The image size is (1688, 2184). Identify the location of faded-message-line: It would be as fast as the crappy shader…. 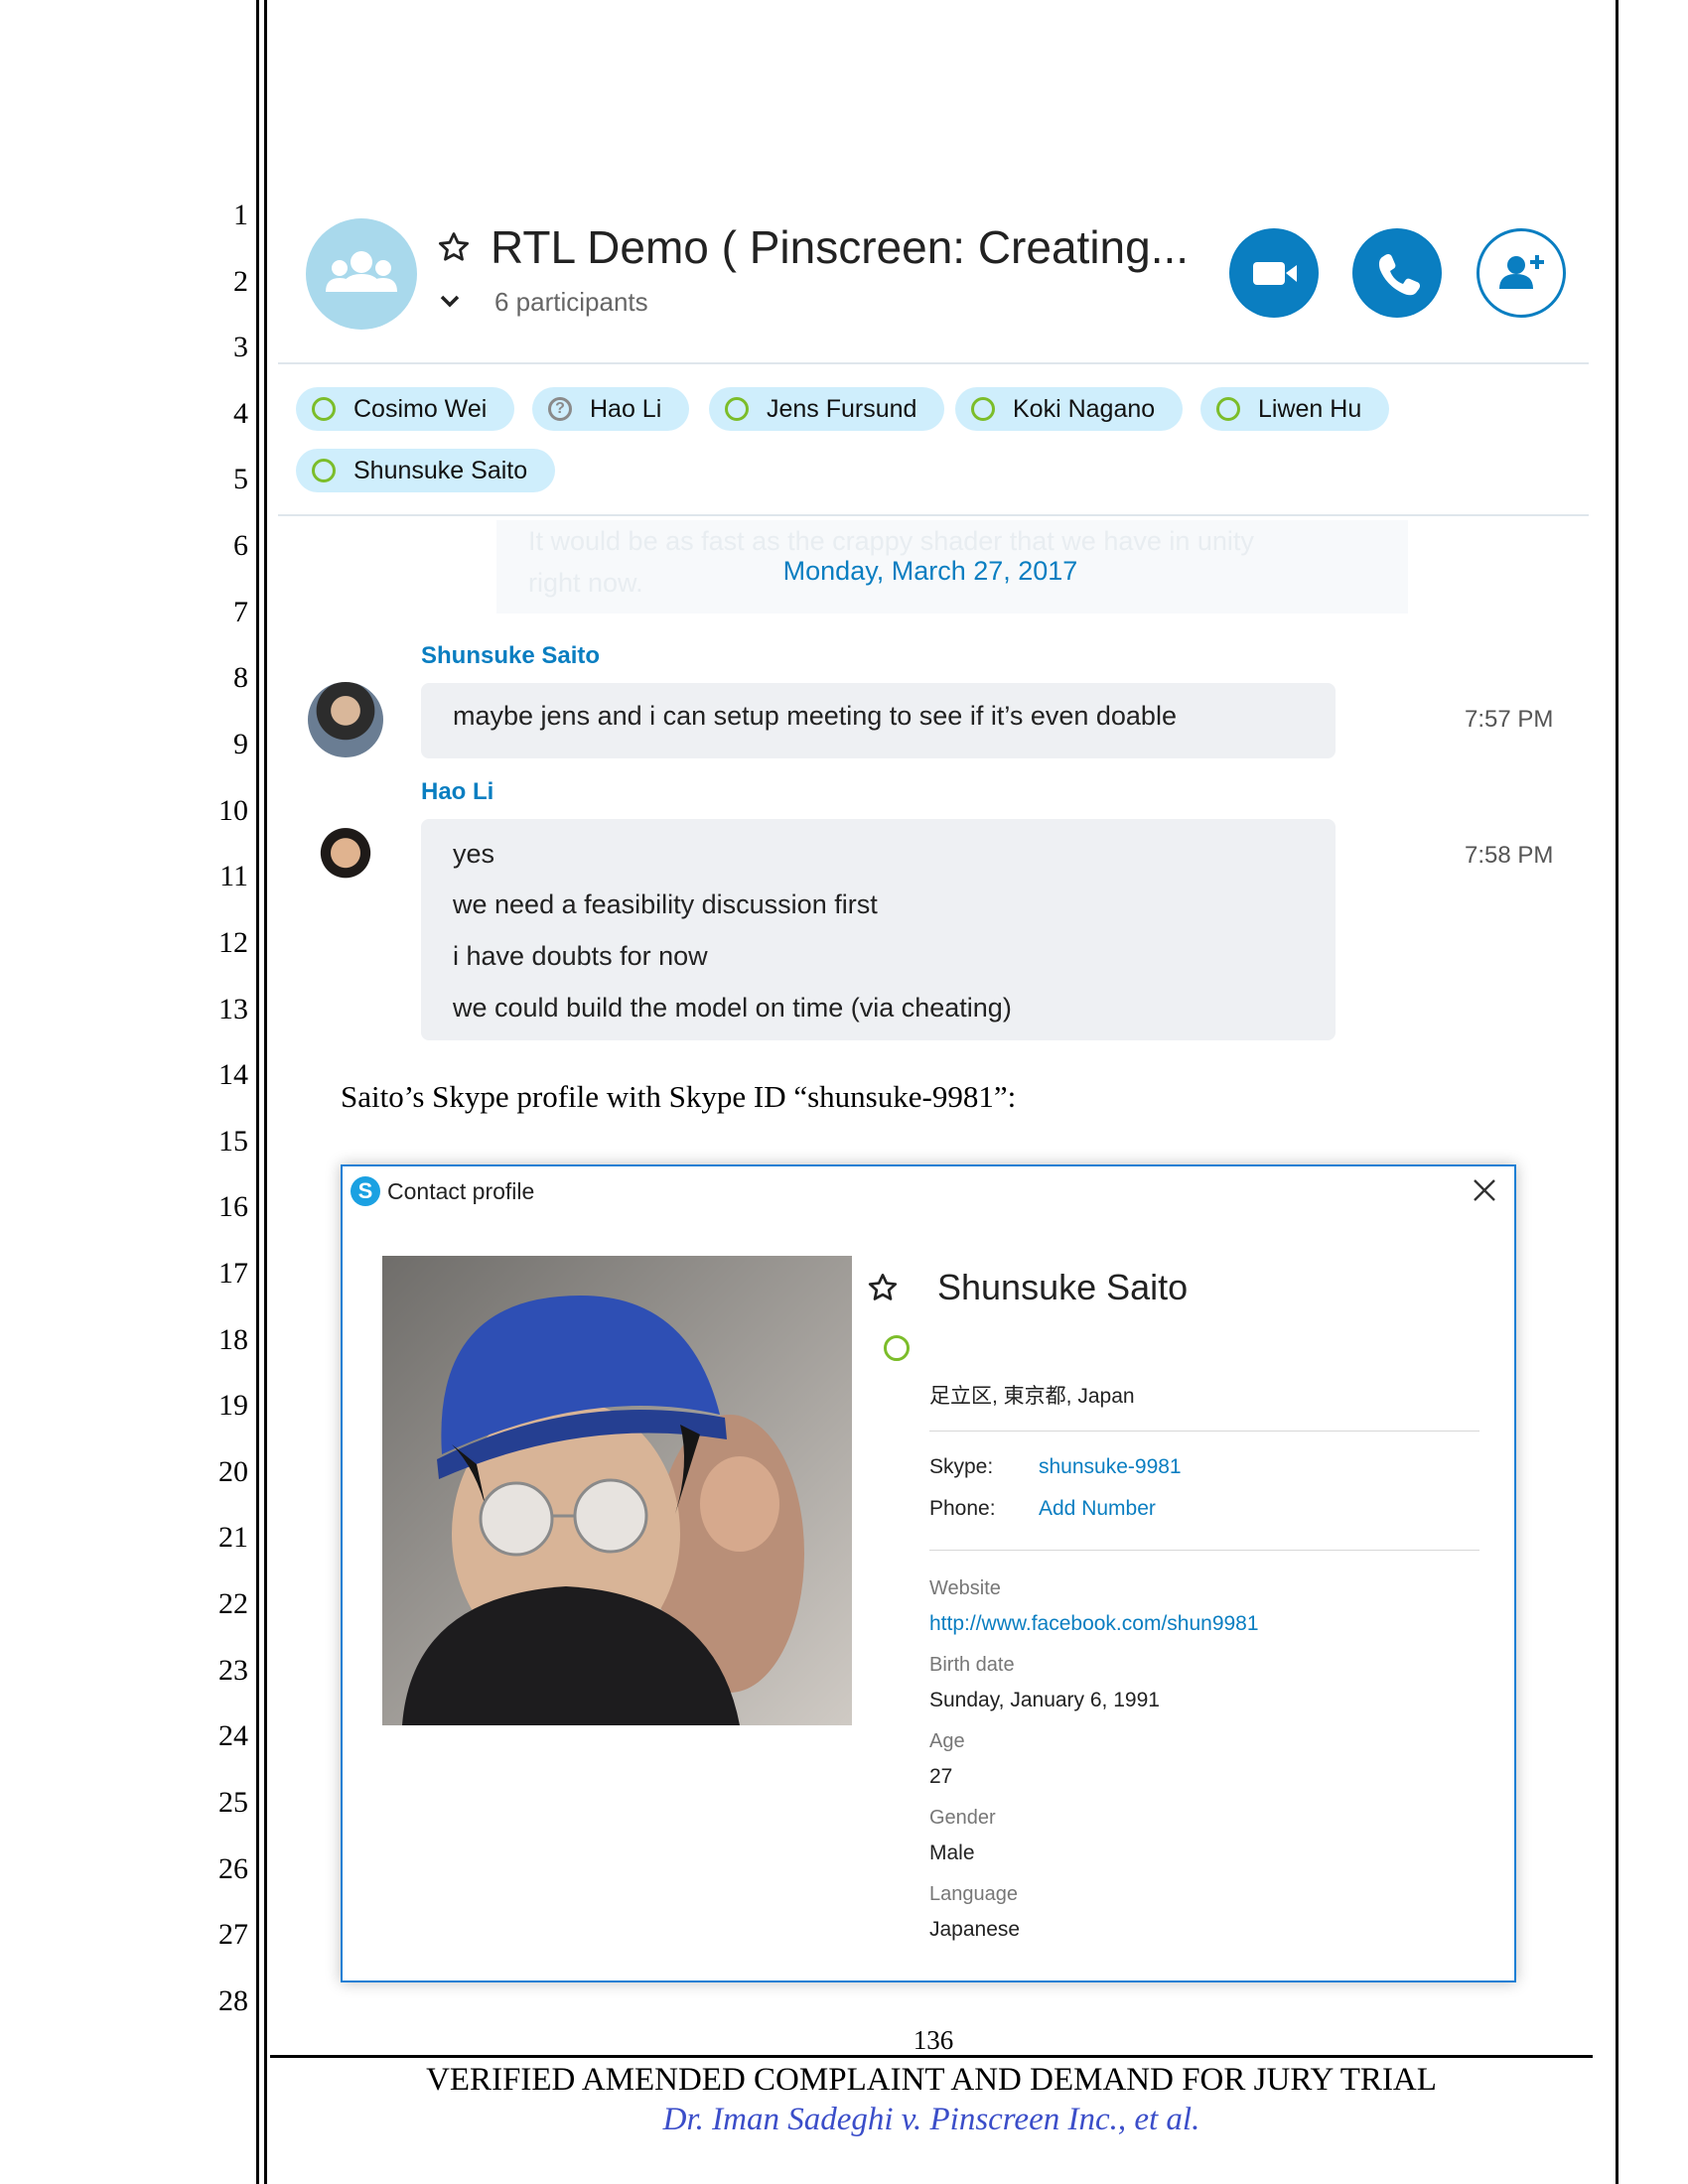
(891, 541).